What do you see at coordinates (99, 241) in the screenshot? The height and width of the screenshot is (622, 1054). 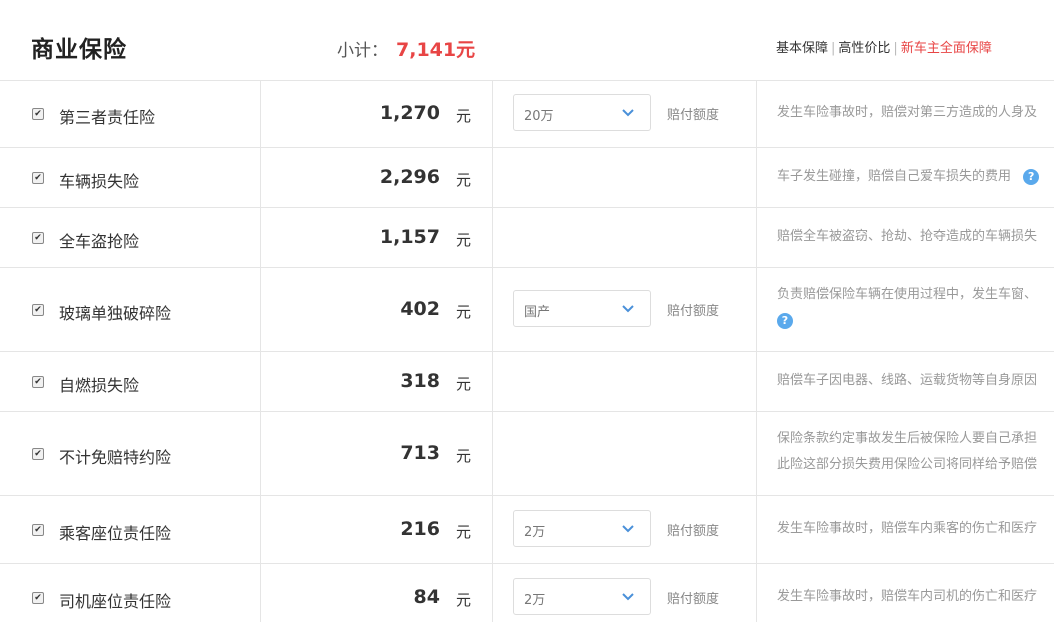 I see `insurance-name: 全车盗抢险` at bounding box center [99, 241].